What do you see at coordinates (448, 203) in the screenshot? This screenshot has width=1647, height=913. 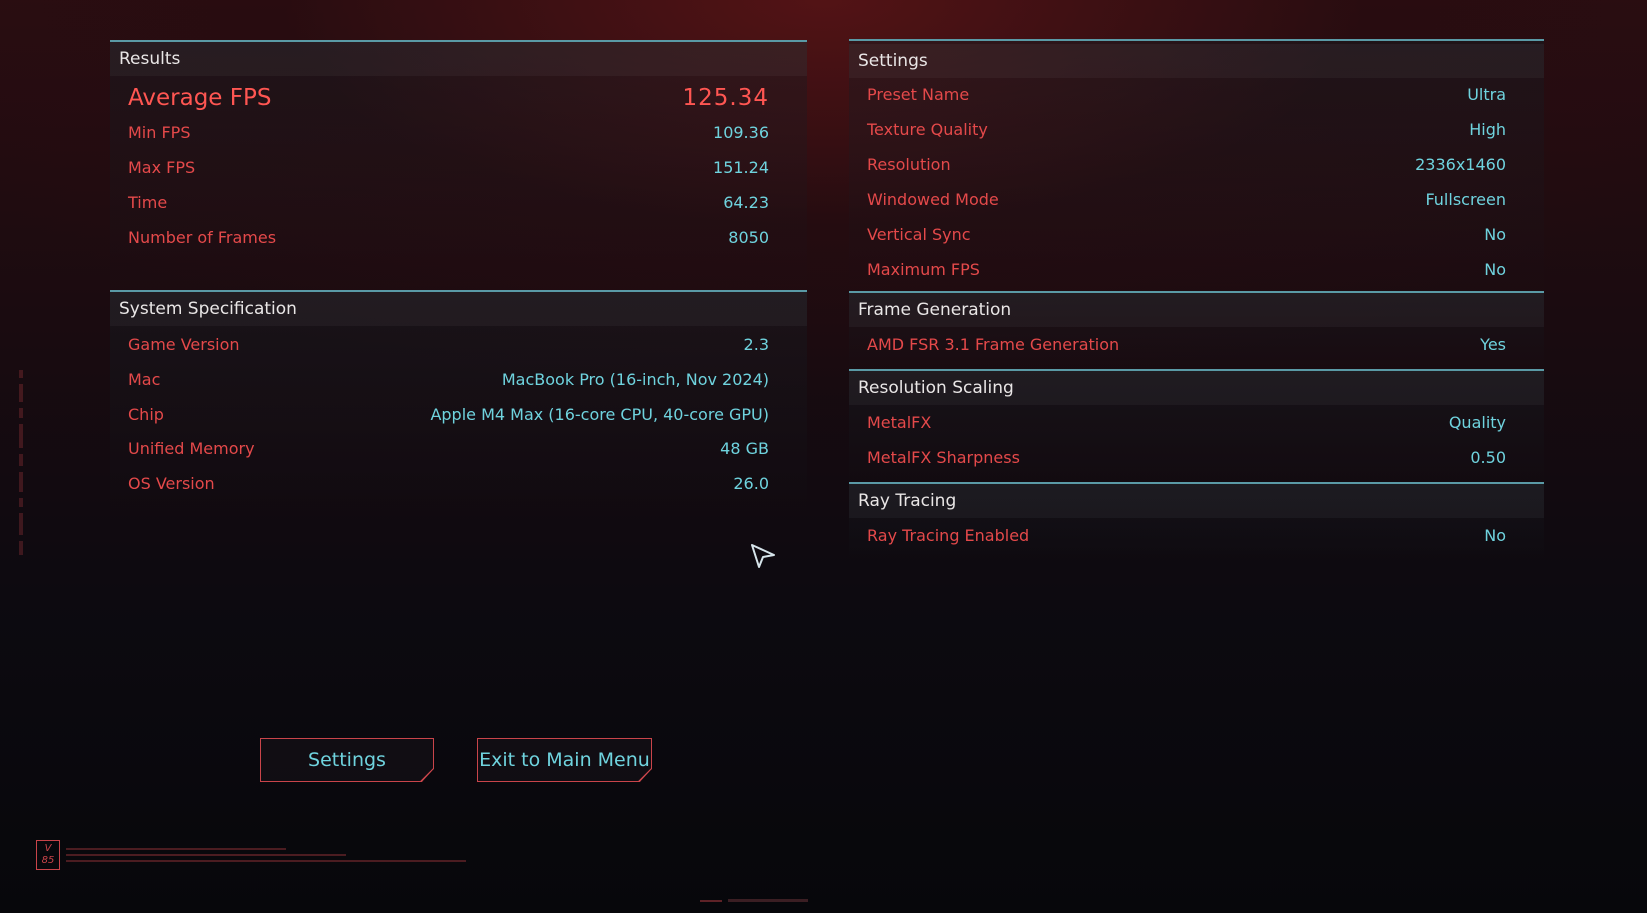 I see `results-row: Time 64.23` at bounding box center [448, 203].